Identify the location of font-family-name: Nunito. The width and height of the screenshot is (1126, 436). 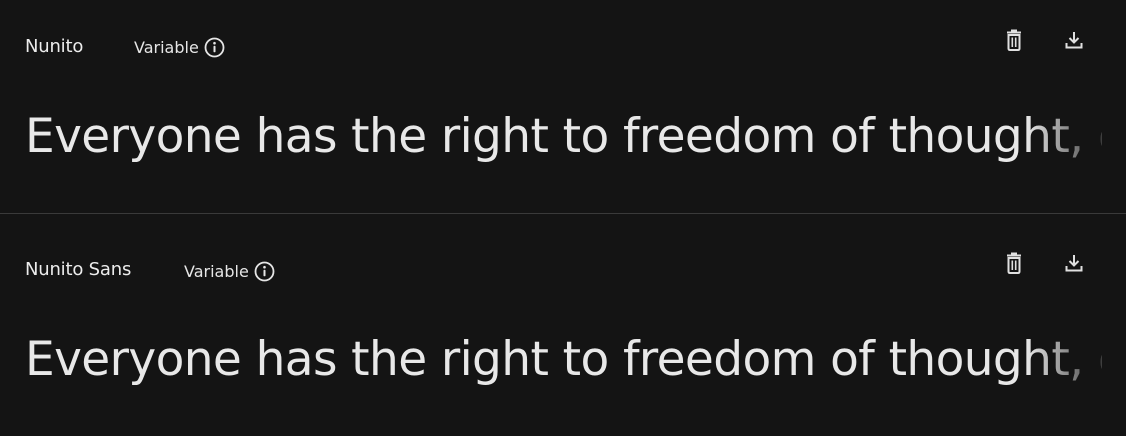
(54, 46).